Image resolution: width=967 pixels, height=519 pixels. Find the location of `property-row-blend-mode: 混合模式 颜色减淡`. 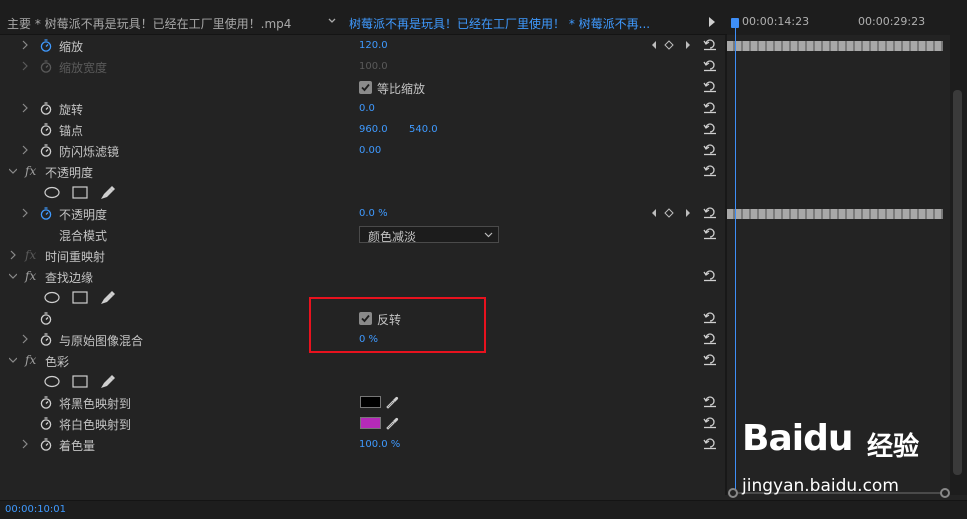

property-row-blend-mode: 混合模式 颜色减淡 is located at coordinates (362, 234).